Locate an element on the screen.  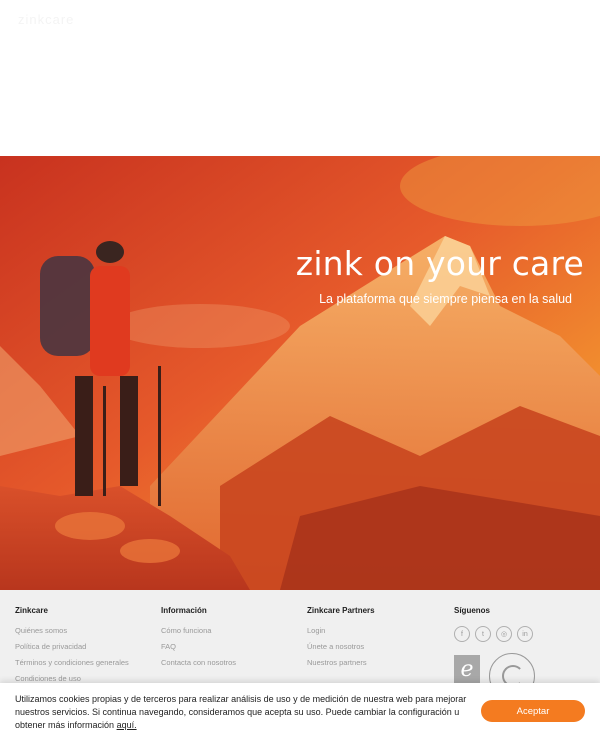
footer-link-unete: Únete a nosotros is located at coordinates (341, 646).